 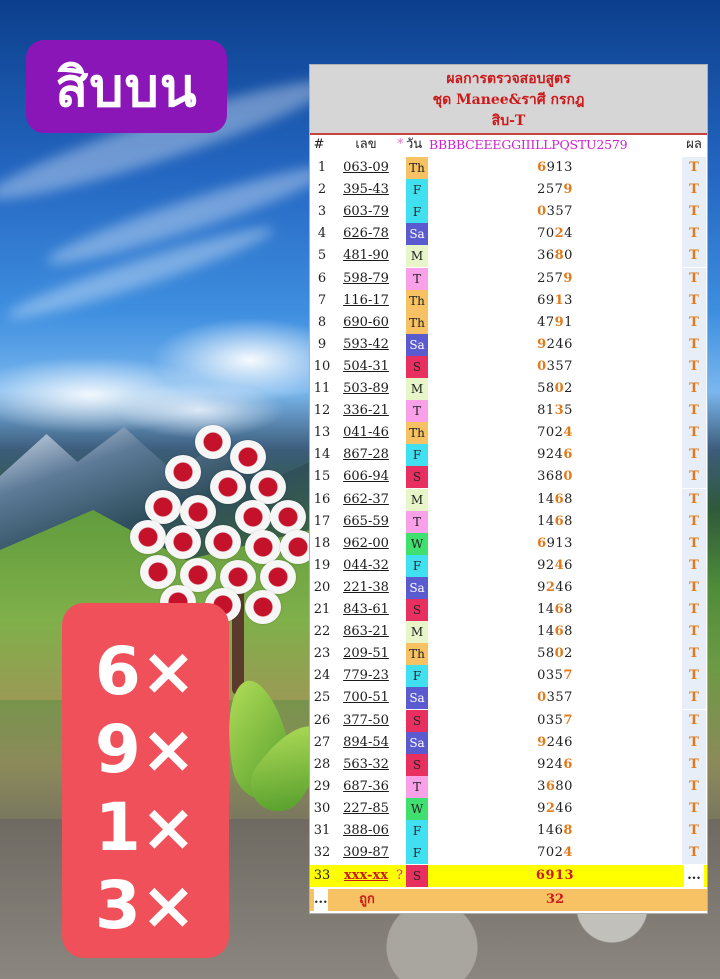 What do you see at coordinates (508, 145) in the screenshot?
I see `column-header-row: # เลข * วัน BBBBCEEEGGIIILLPQSTU2579 ผล` at bounding box center [508, 145].